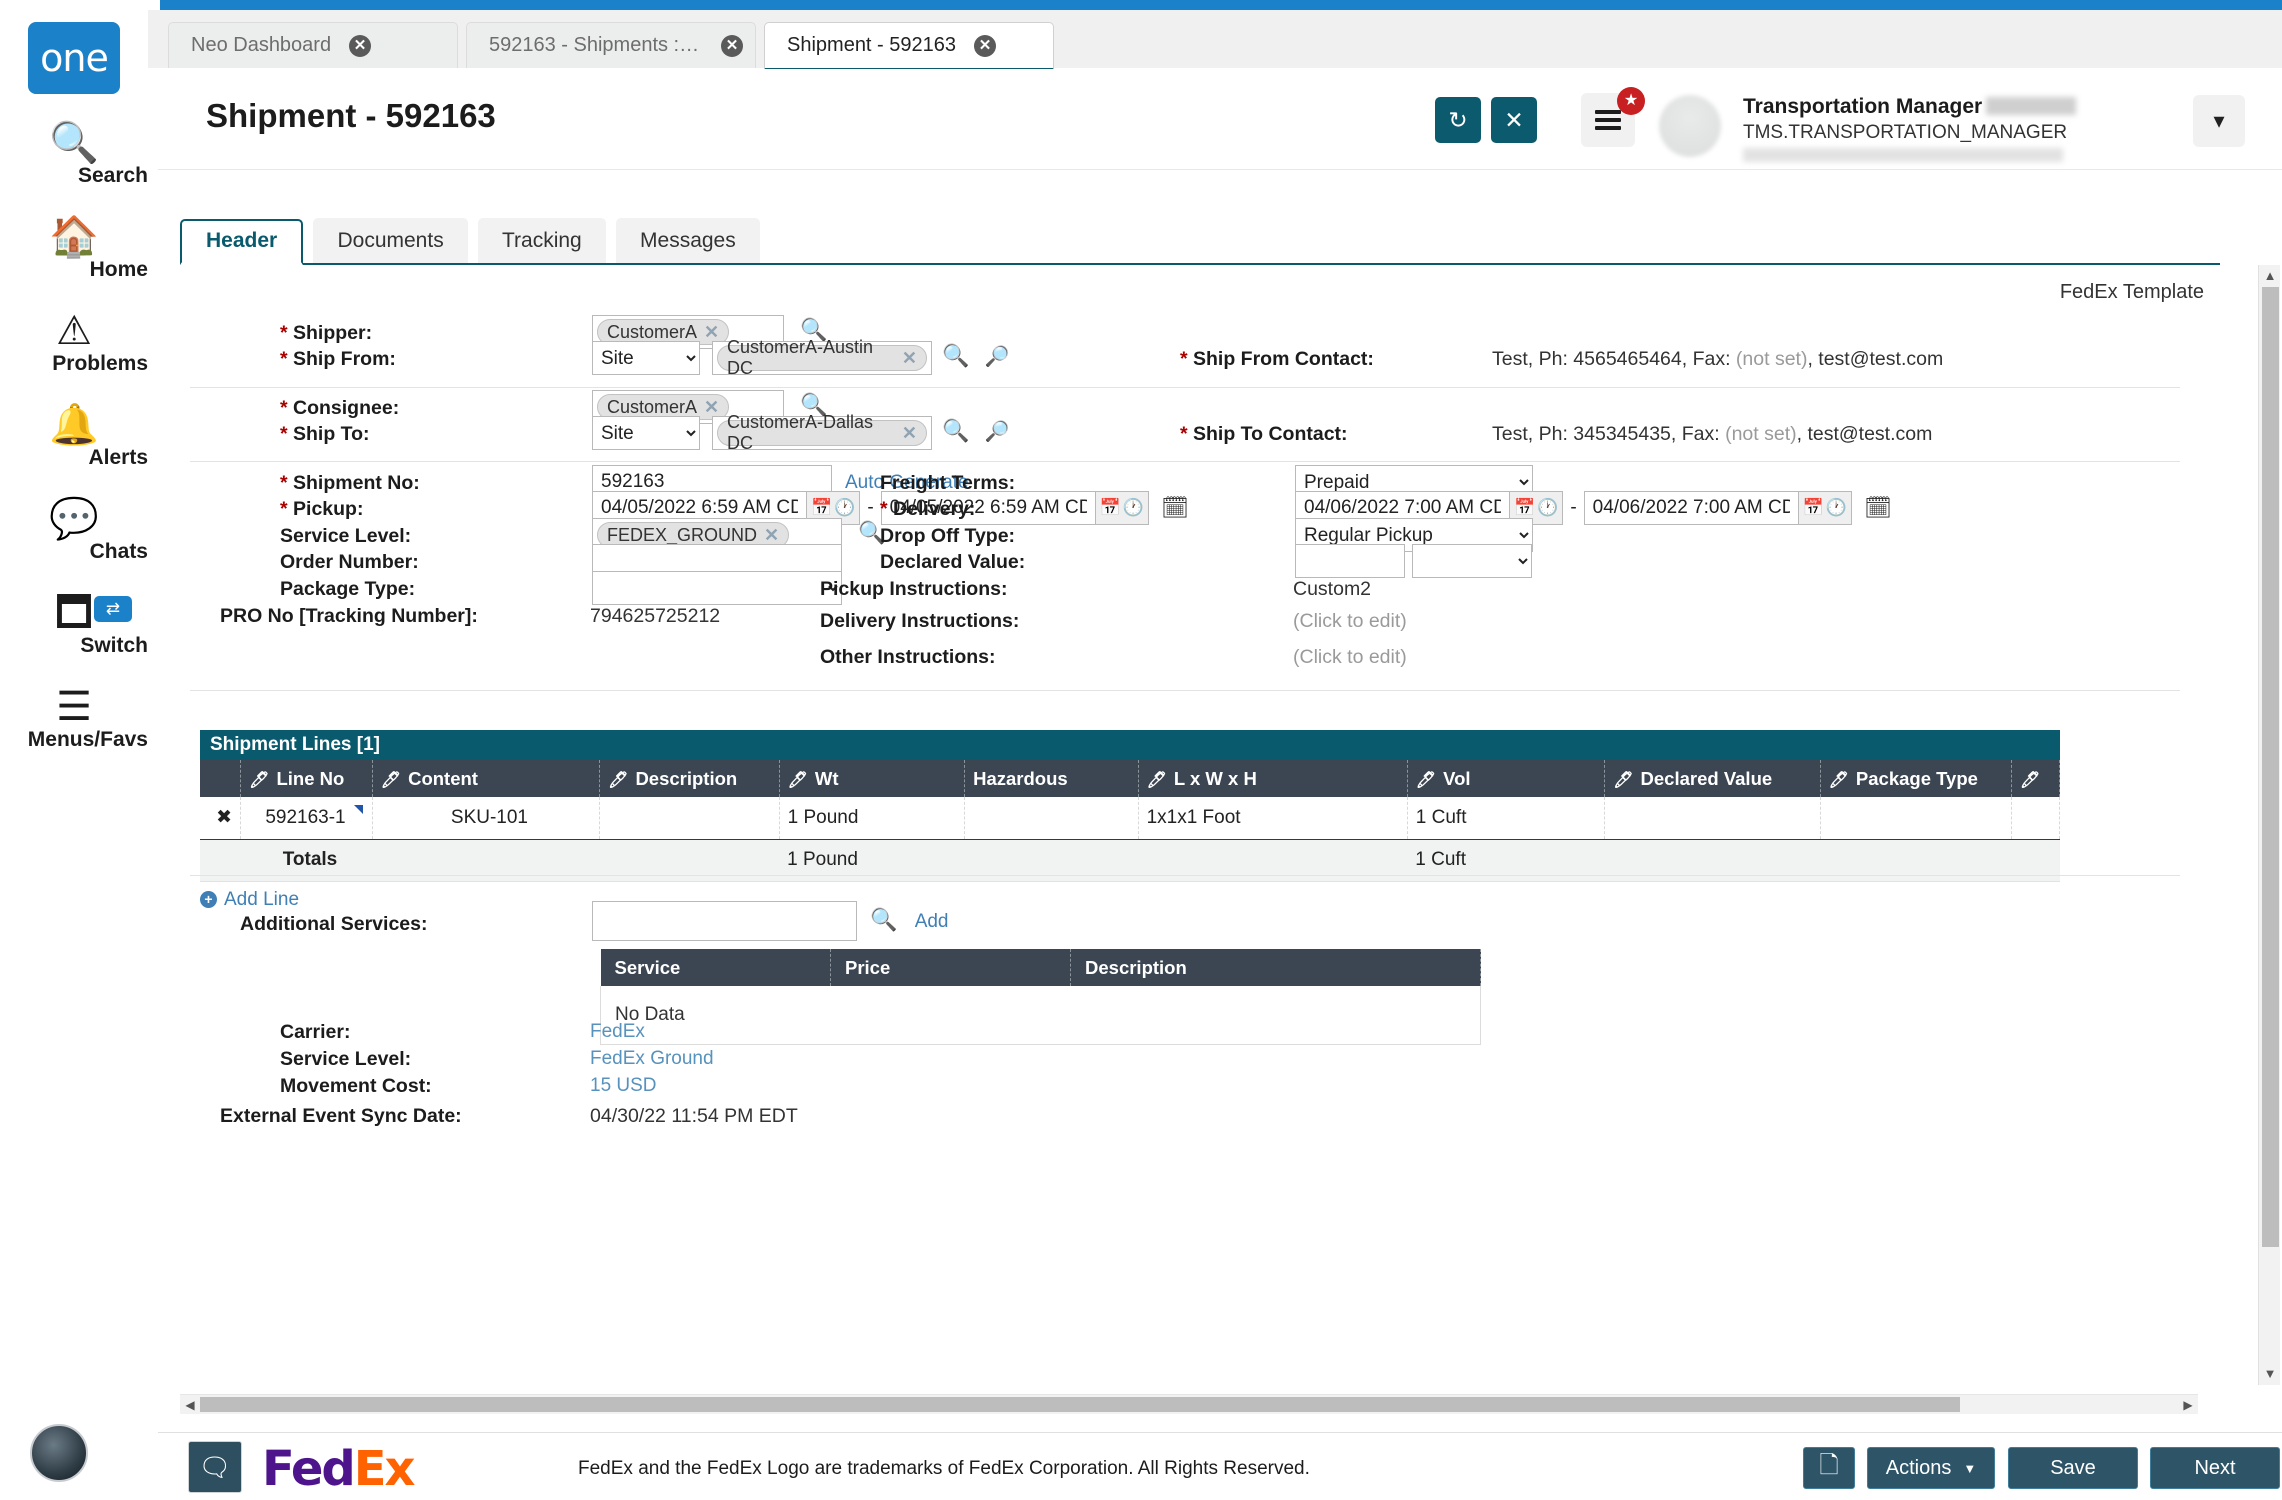 The height and width of the screenshot is (1500, 2282). What do you see at coordinates (221, 818) in the screenshot?
I see `row-delete-button: ✖` at bounding box center [221, 818].